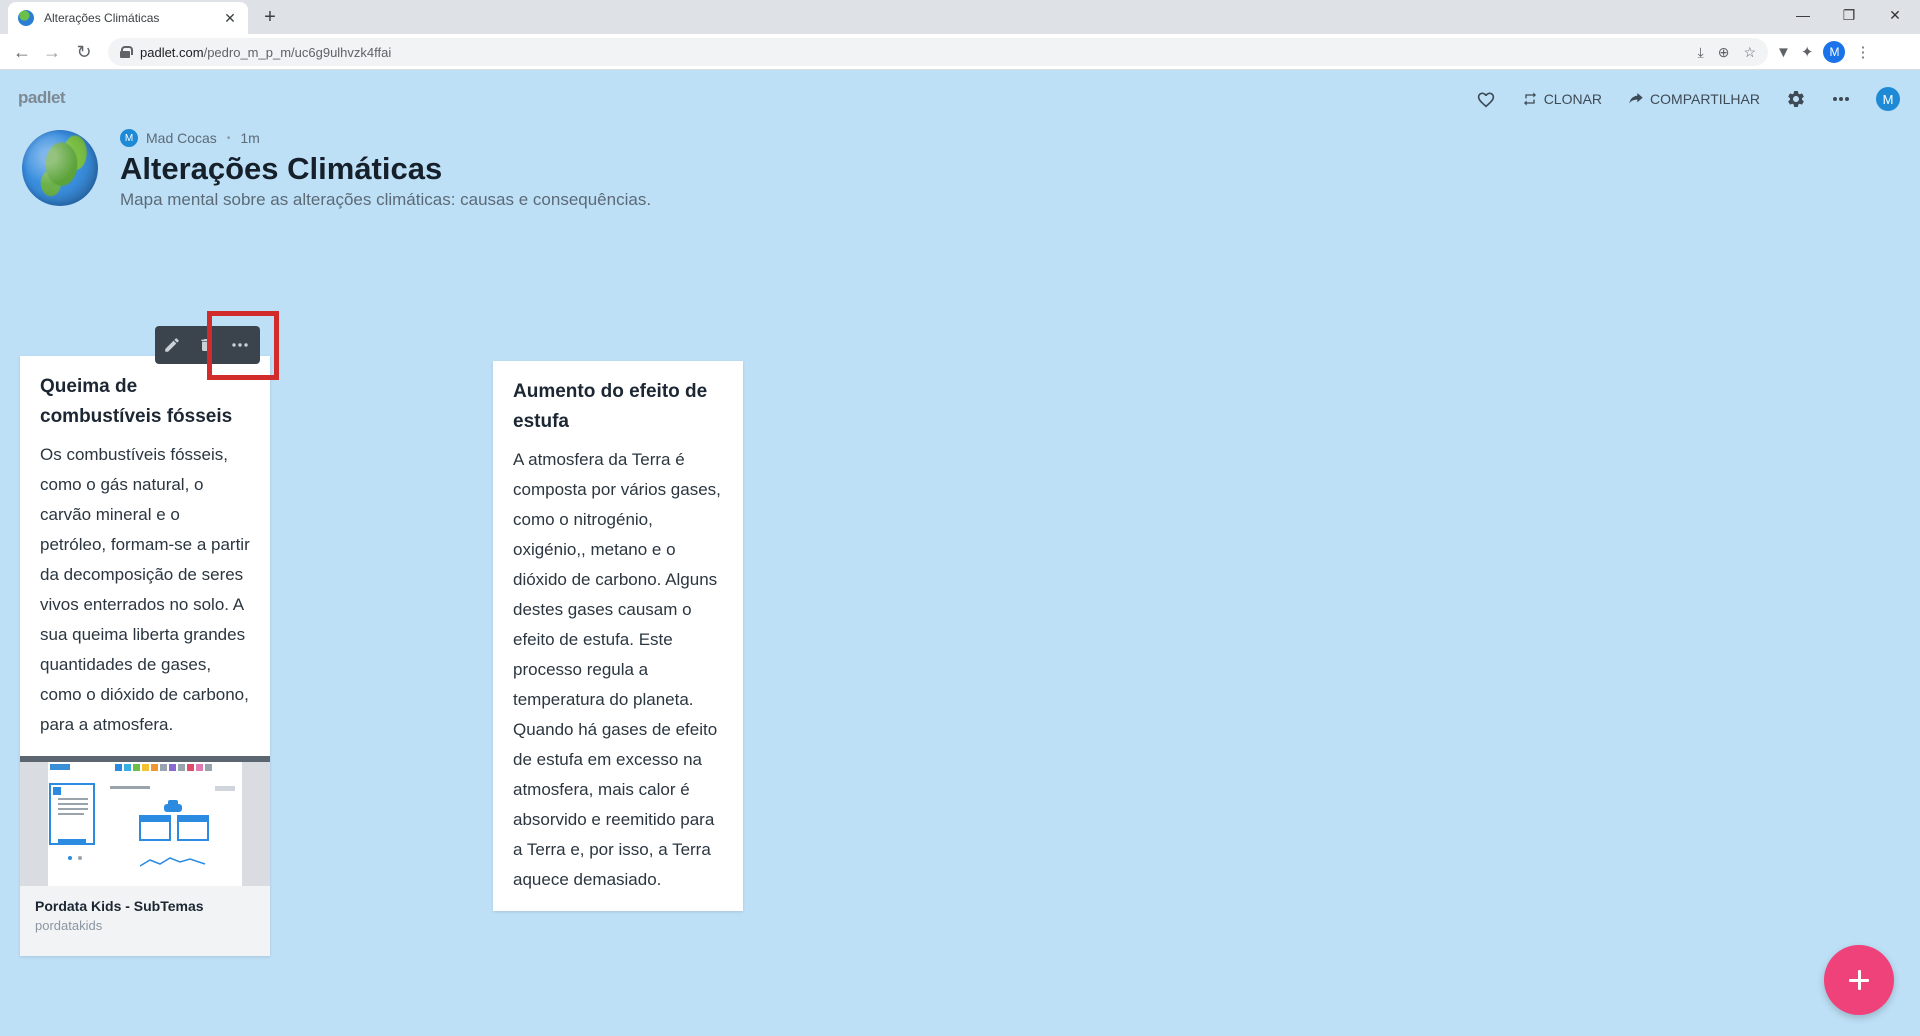 The image size is (1920, 1036). What do you see at coordinates (250, 138) in the screenshot?
I see `post-time: 1m` at bounding box center [250, 138].